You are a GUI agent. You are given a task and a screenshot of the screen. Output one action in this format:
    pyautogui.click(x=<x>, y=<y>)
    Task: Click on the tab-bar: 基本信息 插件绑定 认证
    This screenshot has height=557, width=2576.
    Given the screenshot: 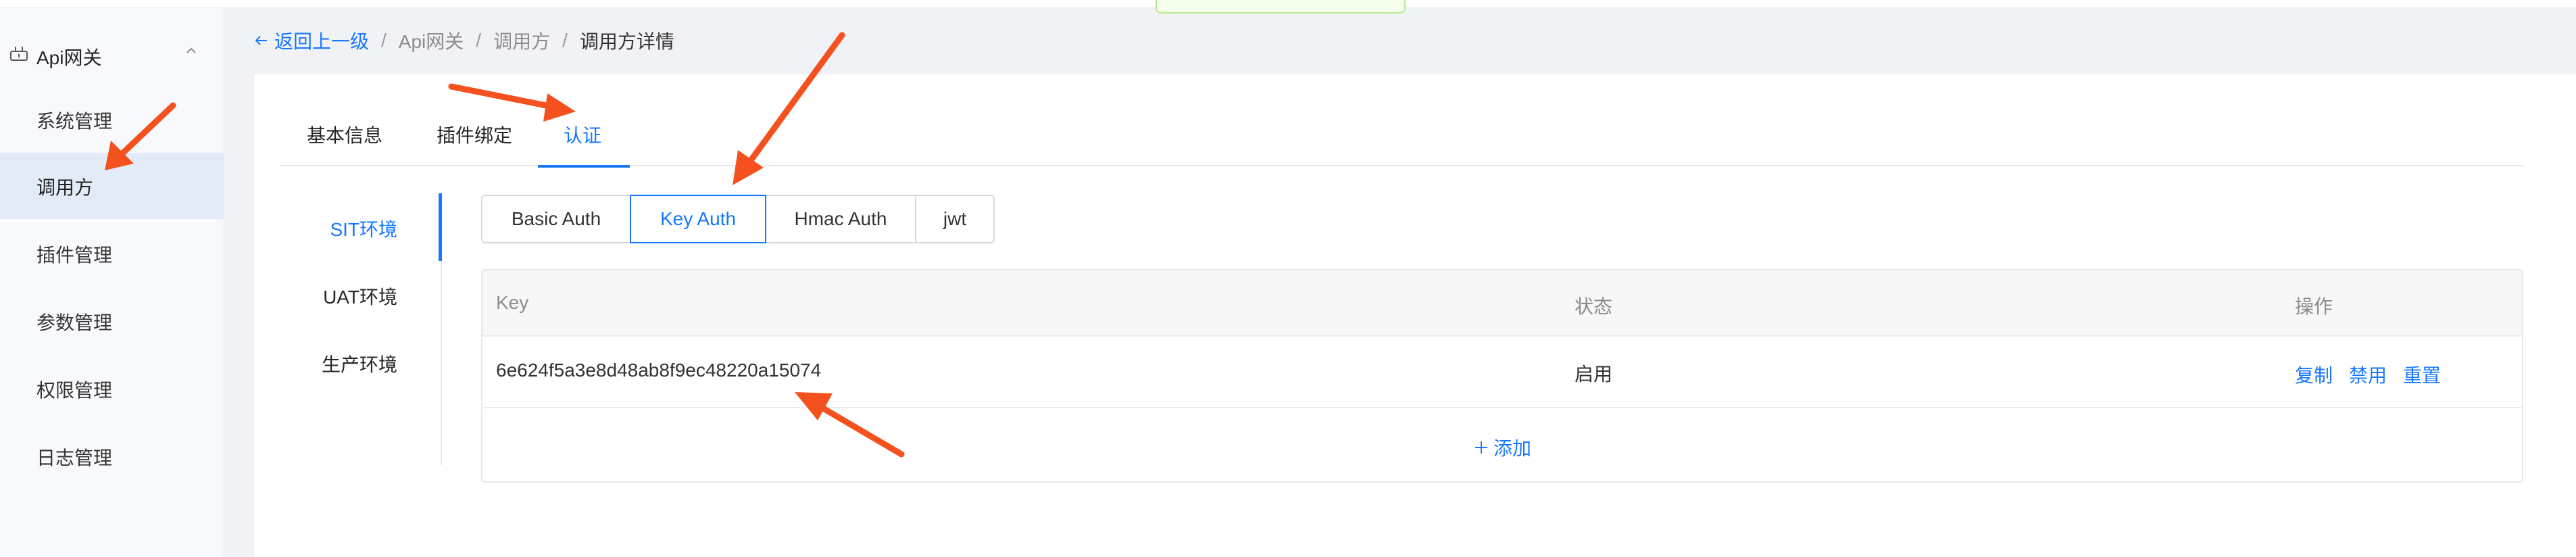 What is the action you would take?
    pyautogui.click(x=1402, y=133)
    